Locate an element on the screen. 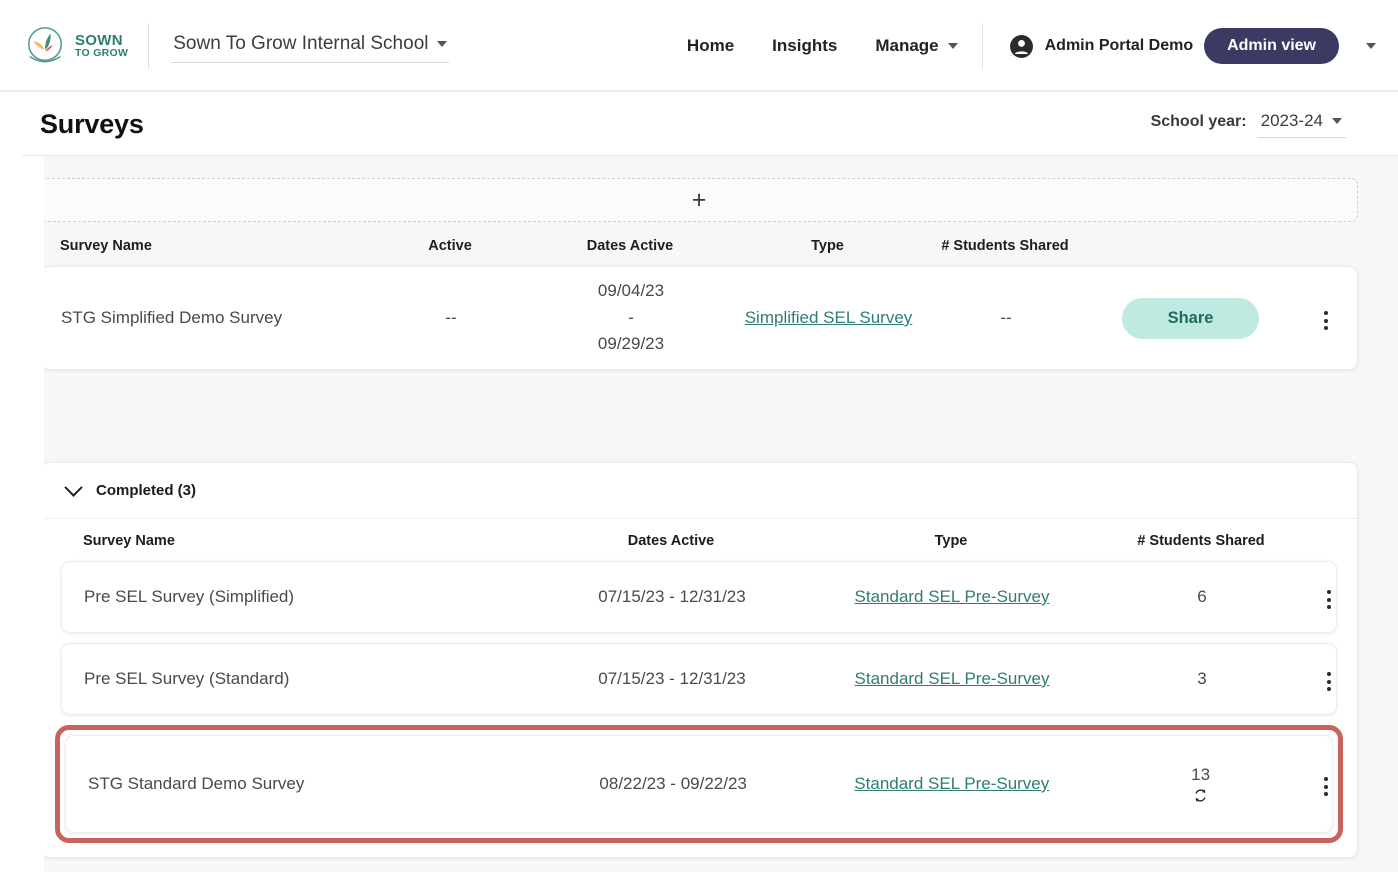 This screenshot has height=872, width=1398. account-circle-icon is located at coordinates (1021, 46).